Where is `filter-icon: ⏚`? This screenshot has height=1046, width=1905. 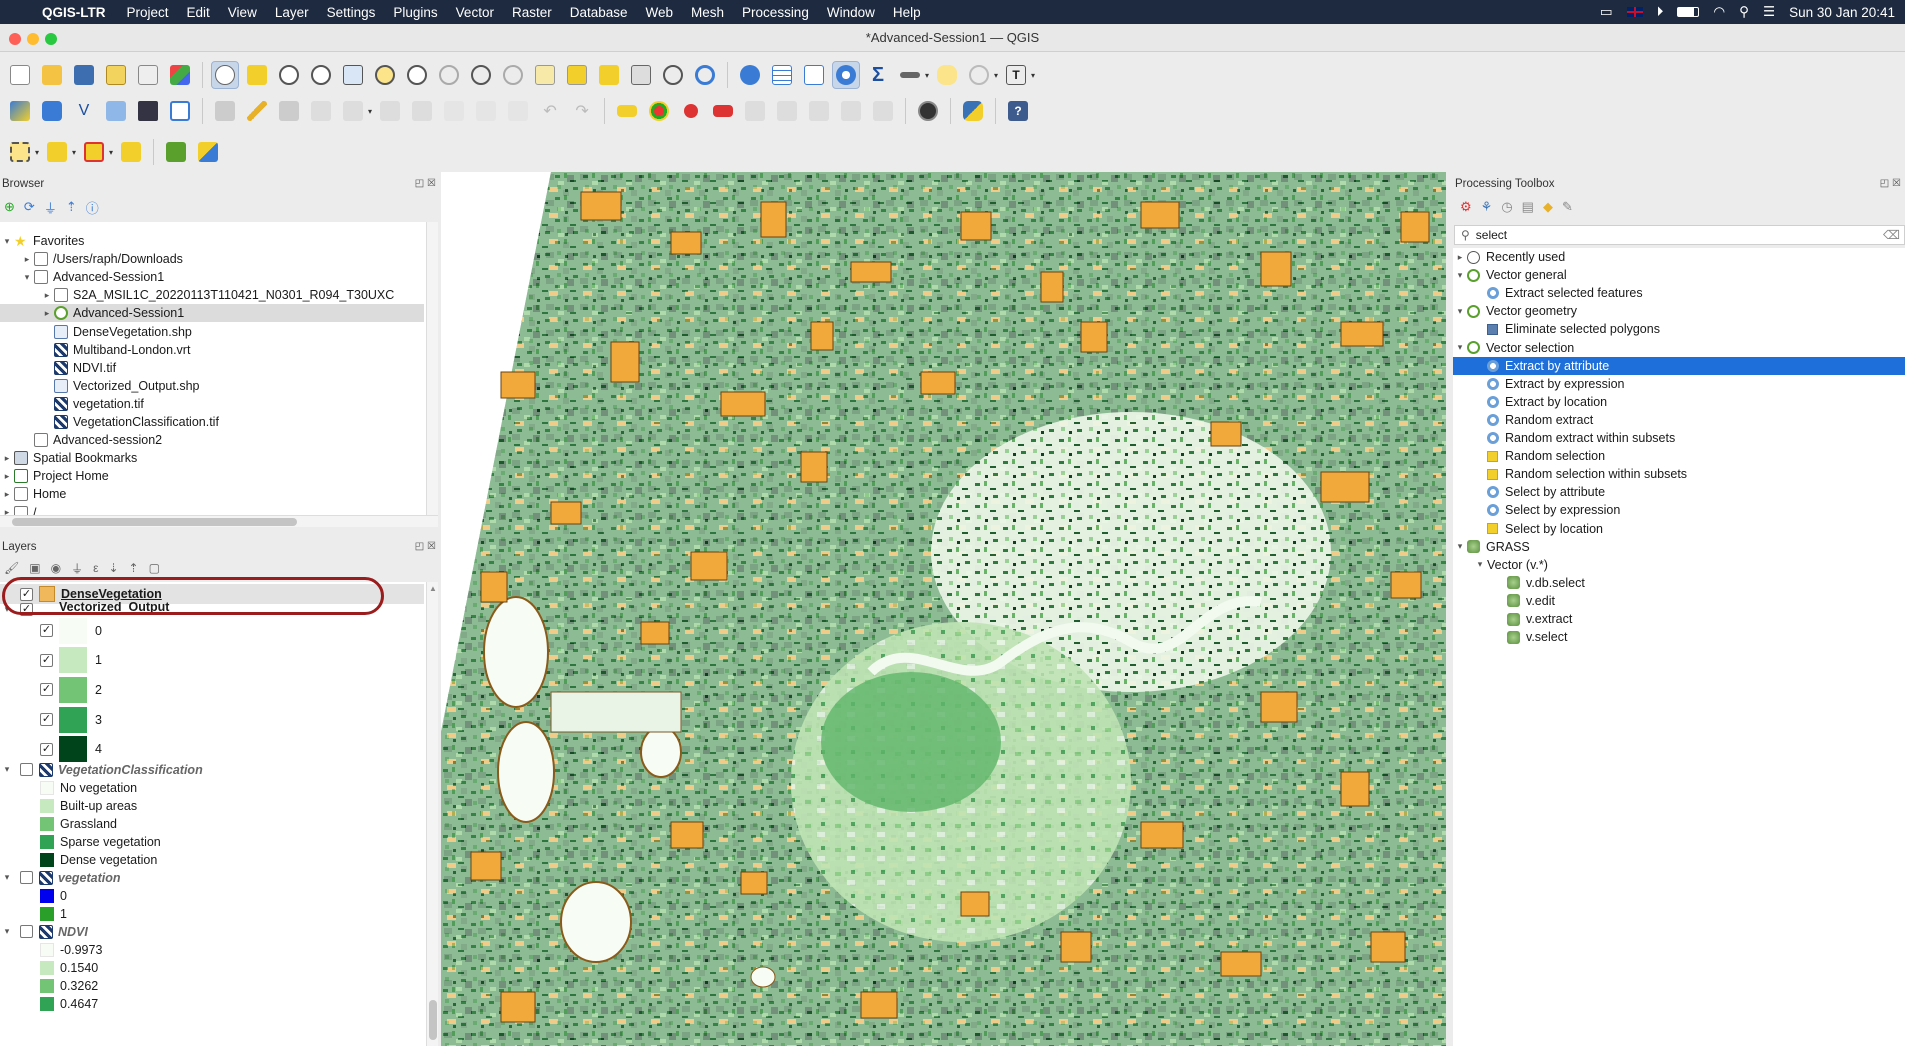
filter-icon: ⏚ is located at coordinates (50, 207).